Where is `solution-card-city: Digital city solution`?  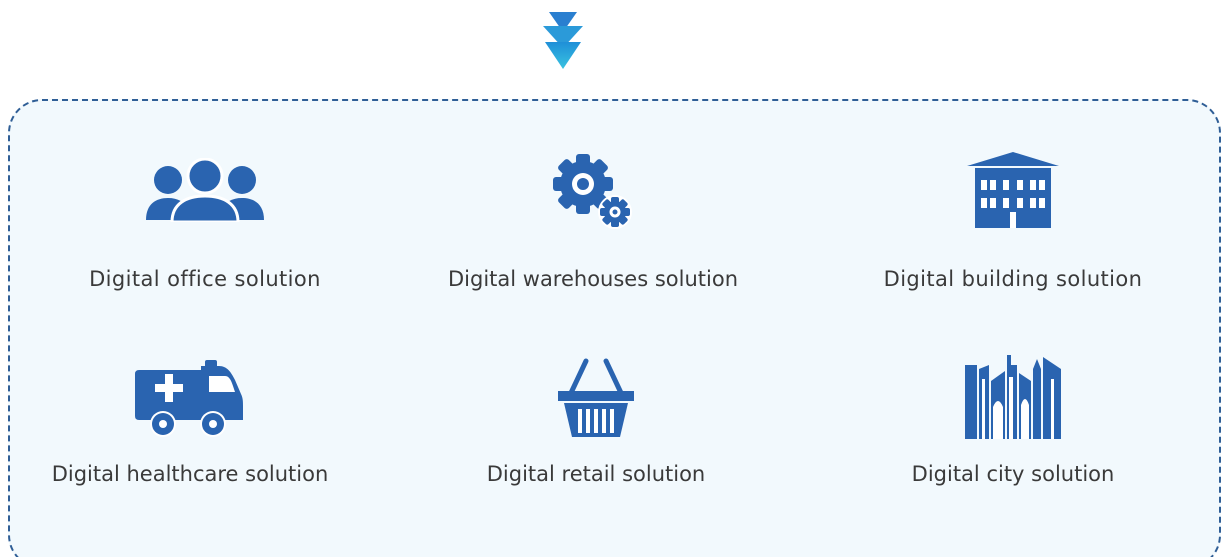
solution-card-city: Digital city solution is located at coordinates (1013, 425).